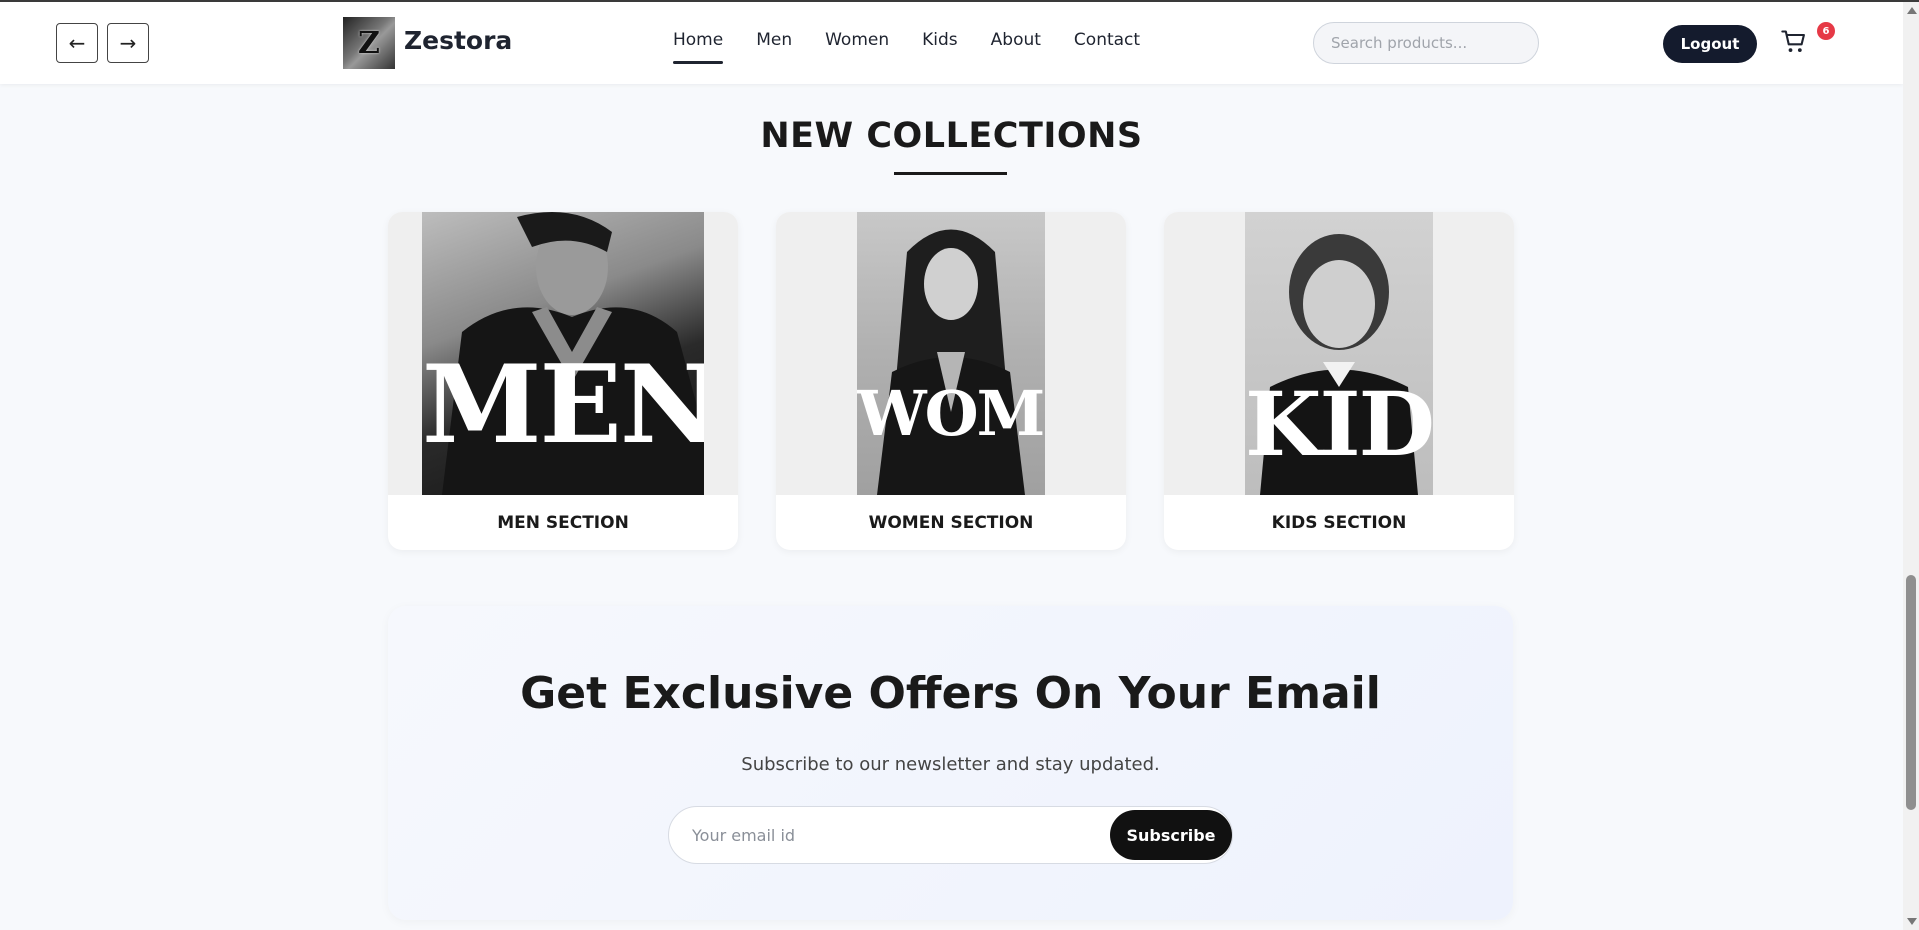 The width and height of the screenshot is (1919, 930). Describe the element at coordinates (1911, 692) in the screenshot. I see `scroll-thumb` at that location.